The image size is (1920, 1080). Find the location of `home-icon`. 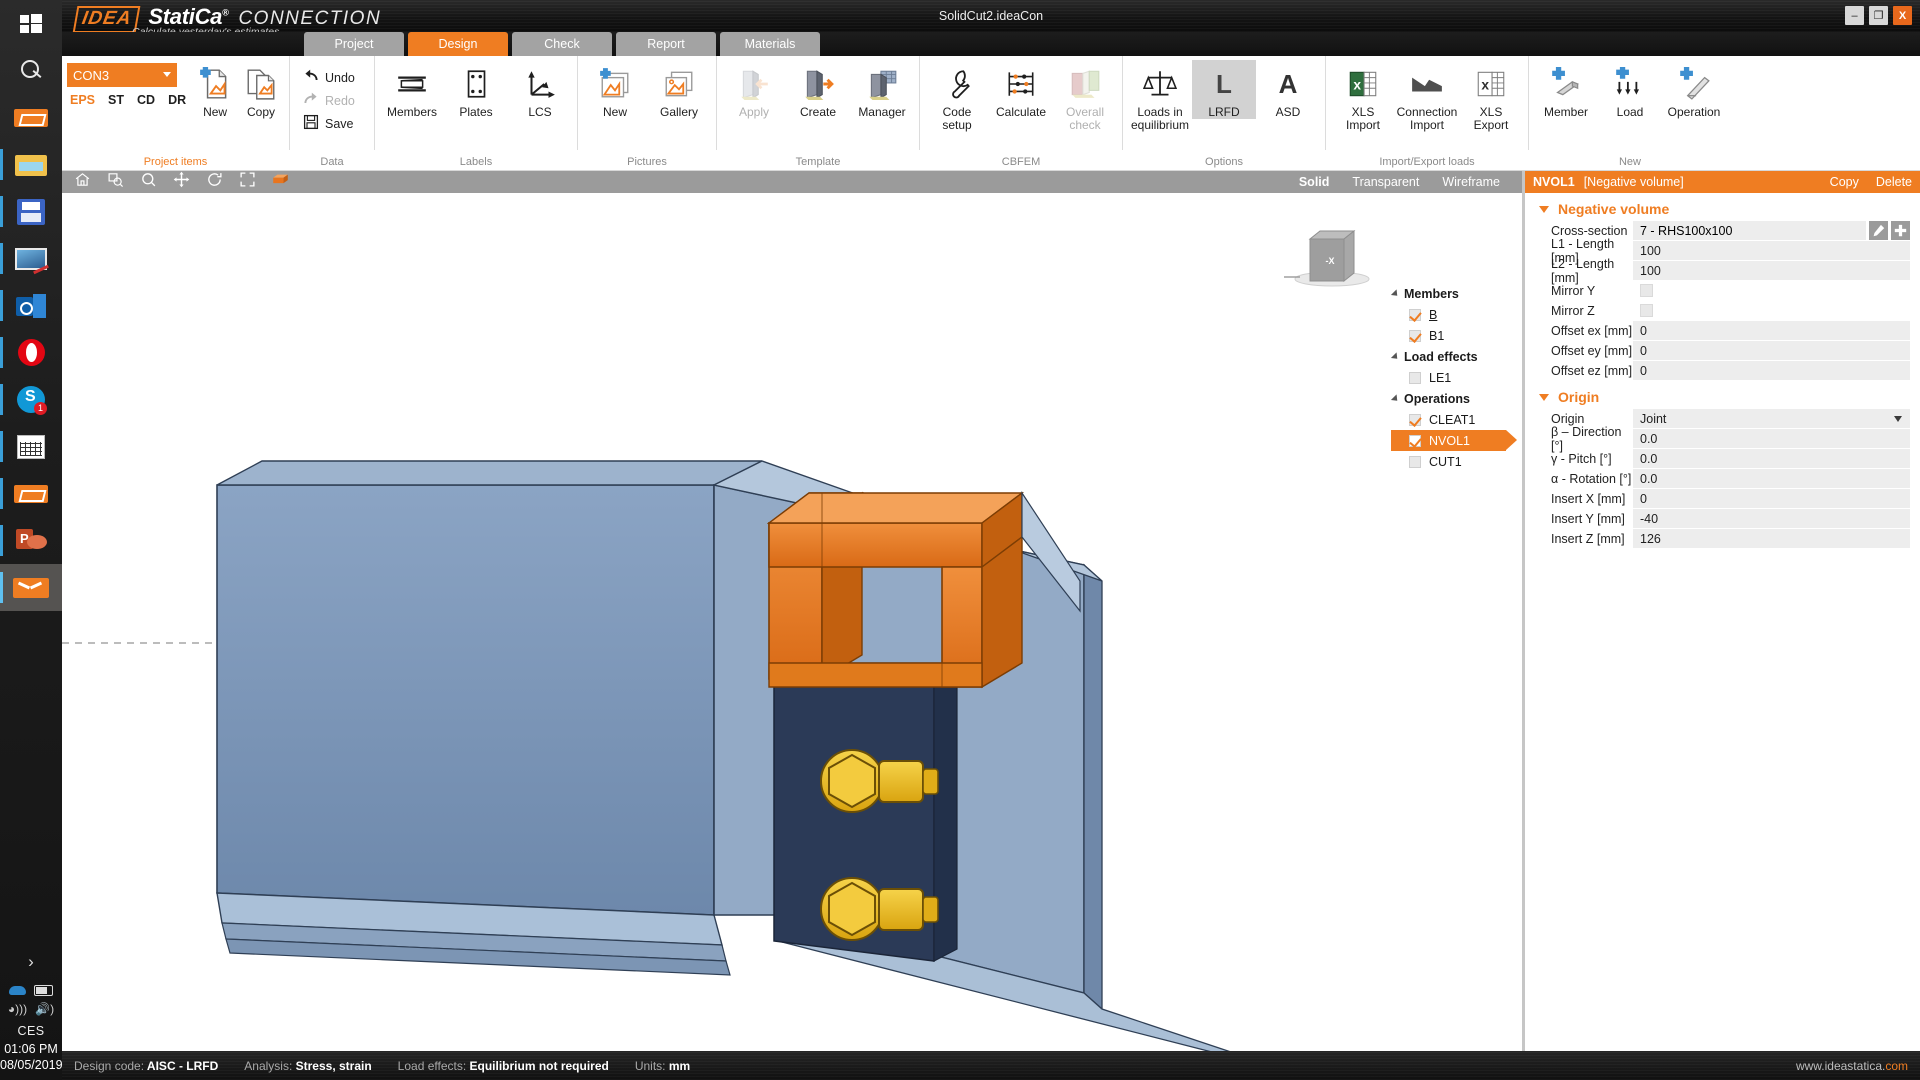

home-icon is located at coordinates (82, 182).